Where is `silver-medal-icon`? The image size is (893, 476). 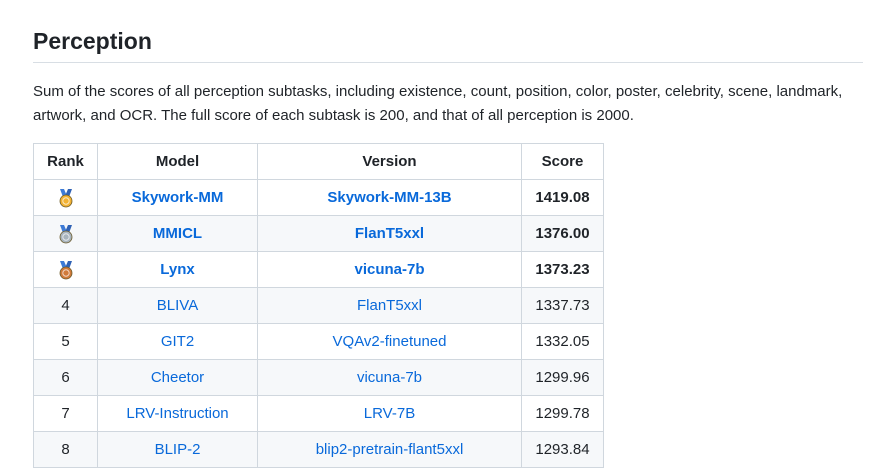 silver-medal-icon is located at coordinates (65, 233).